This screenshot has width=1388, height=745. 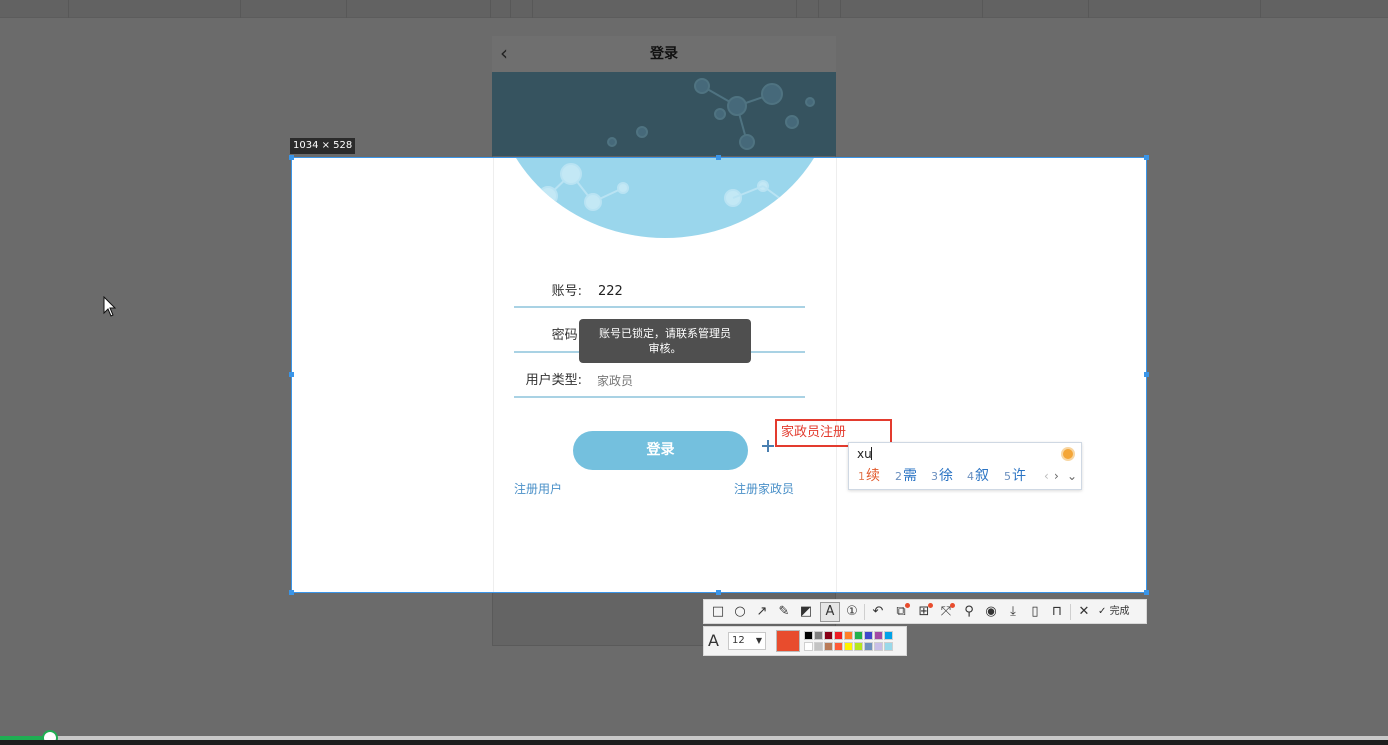 What do you see at coordinates (291, 374) in the screenshot?
I see `resize-handle-w` at bounding box center [291, 374].